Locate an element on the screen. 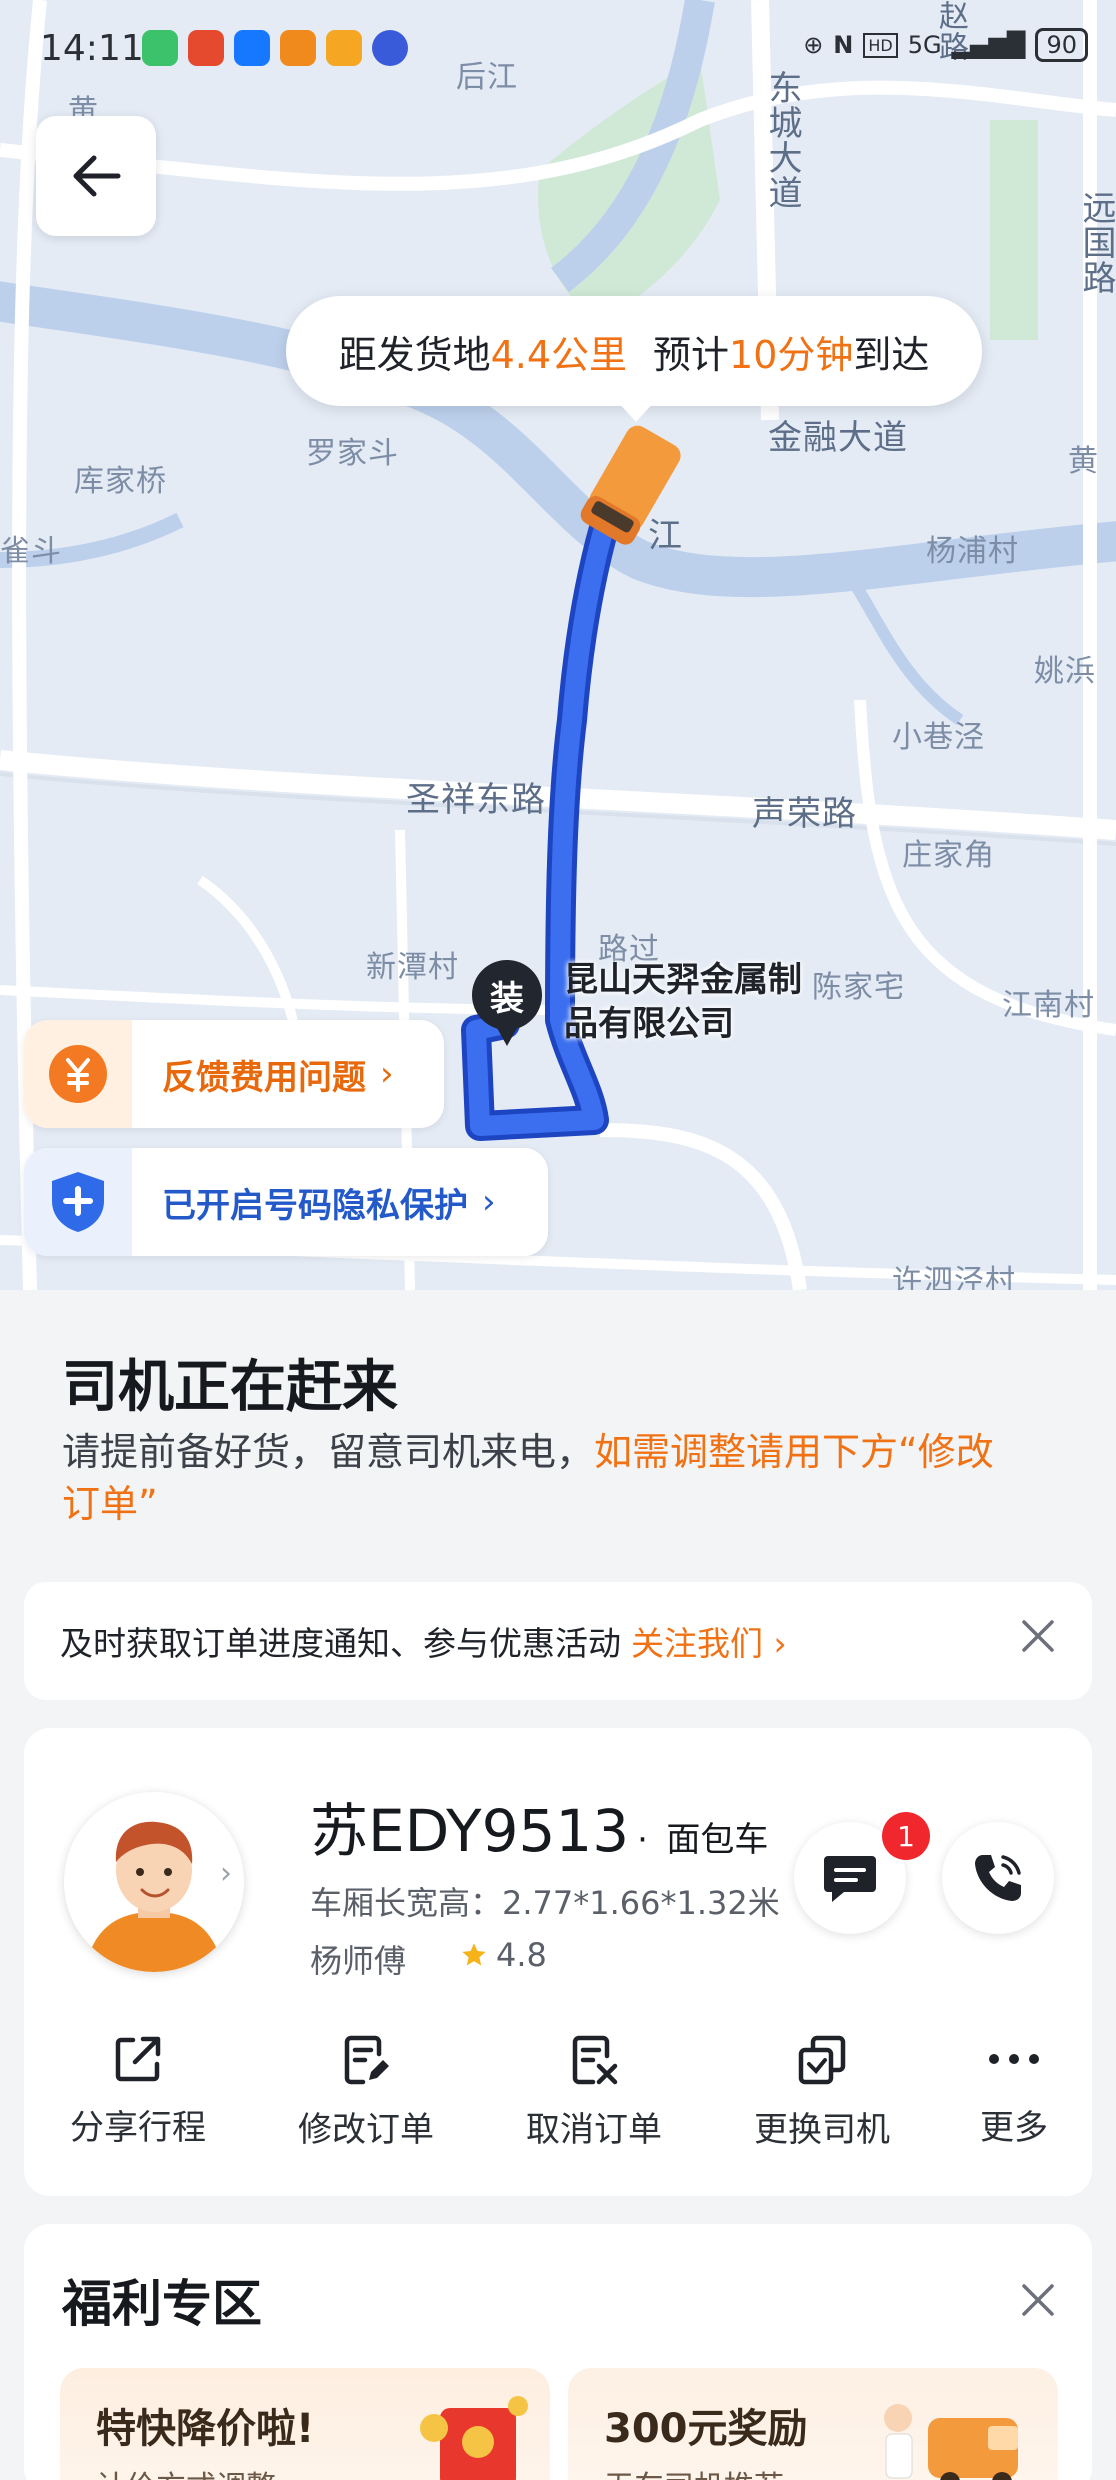 Image resolution: width=1116 pixels, height=2480 pixels. map-label-quedou: 雀斗 is located at coordinates (31, 551).